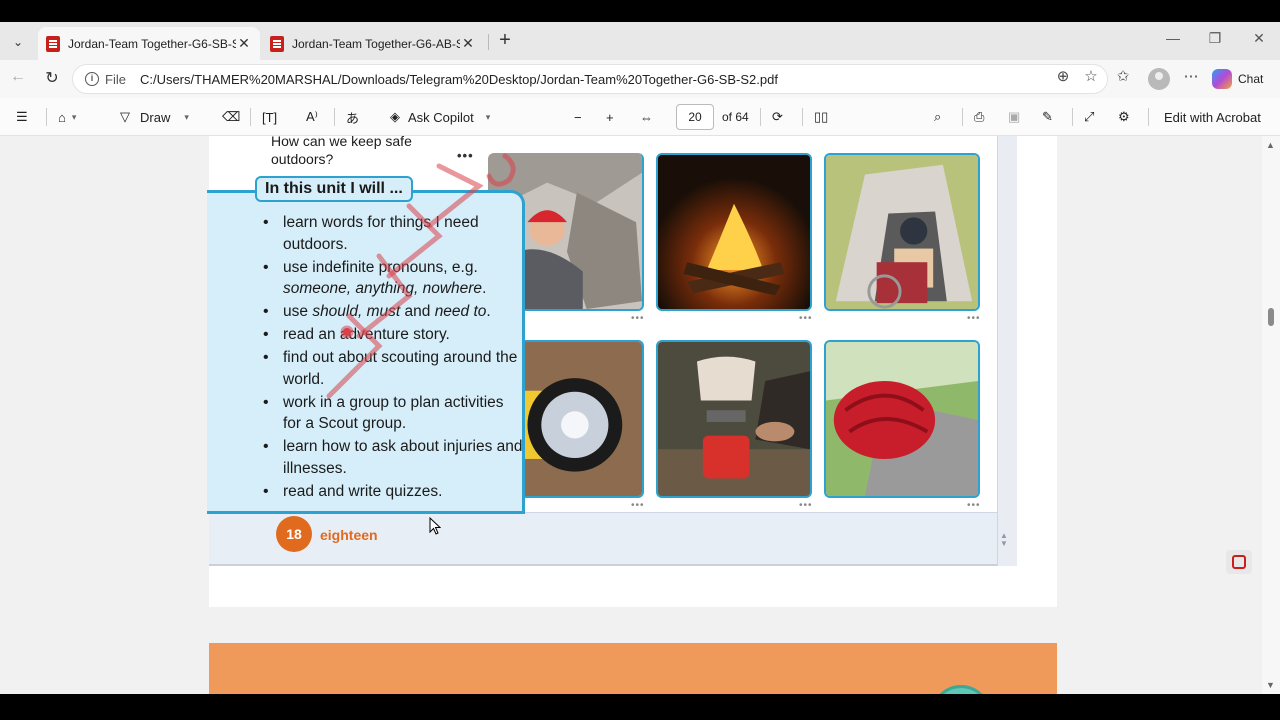 The image size is (1280, 720). What do you see at coordinates (1259, 41) in the screenshot?
I see `window-close-icon: ✕` at bounding box center [1259, 41].